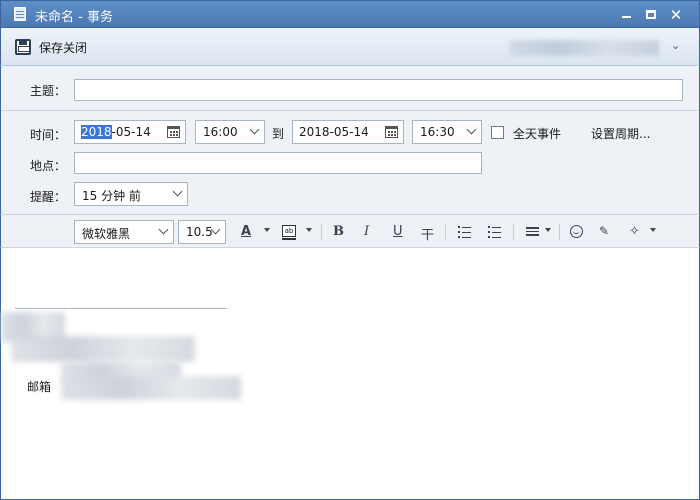 This screenshot has width=700, height=500. Describe the element at coordinates (278, 134) in the screenshot. I see `to-label: 到` at that location.